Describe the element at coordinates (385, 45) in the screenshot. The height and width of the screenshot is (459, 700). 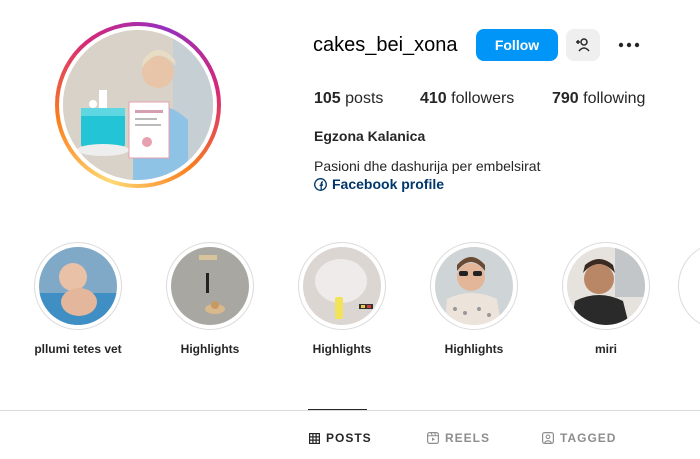
I see `username: cakes_bei_xona` at that location.